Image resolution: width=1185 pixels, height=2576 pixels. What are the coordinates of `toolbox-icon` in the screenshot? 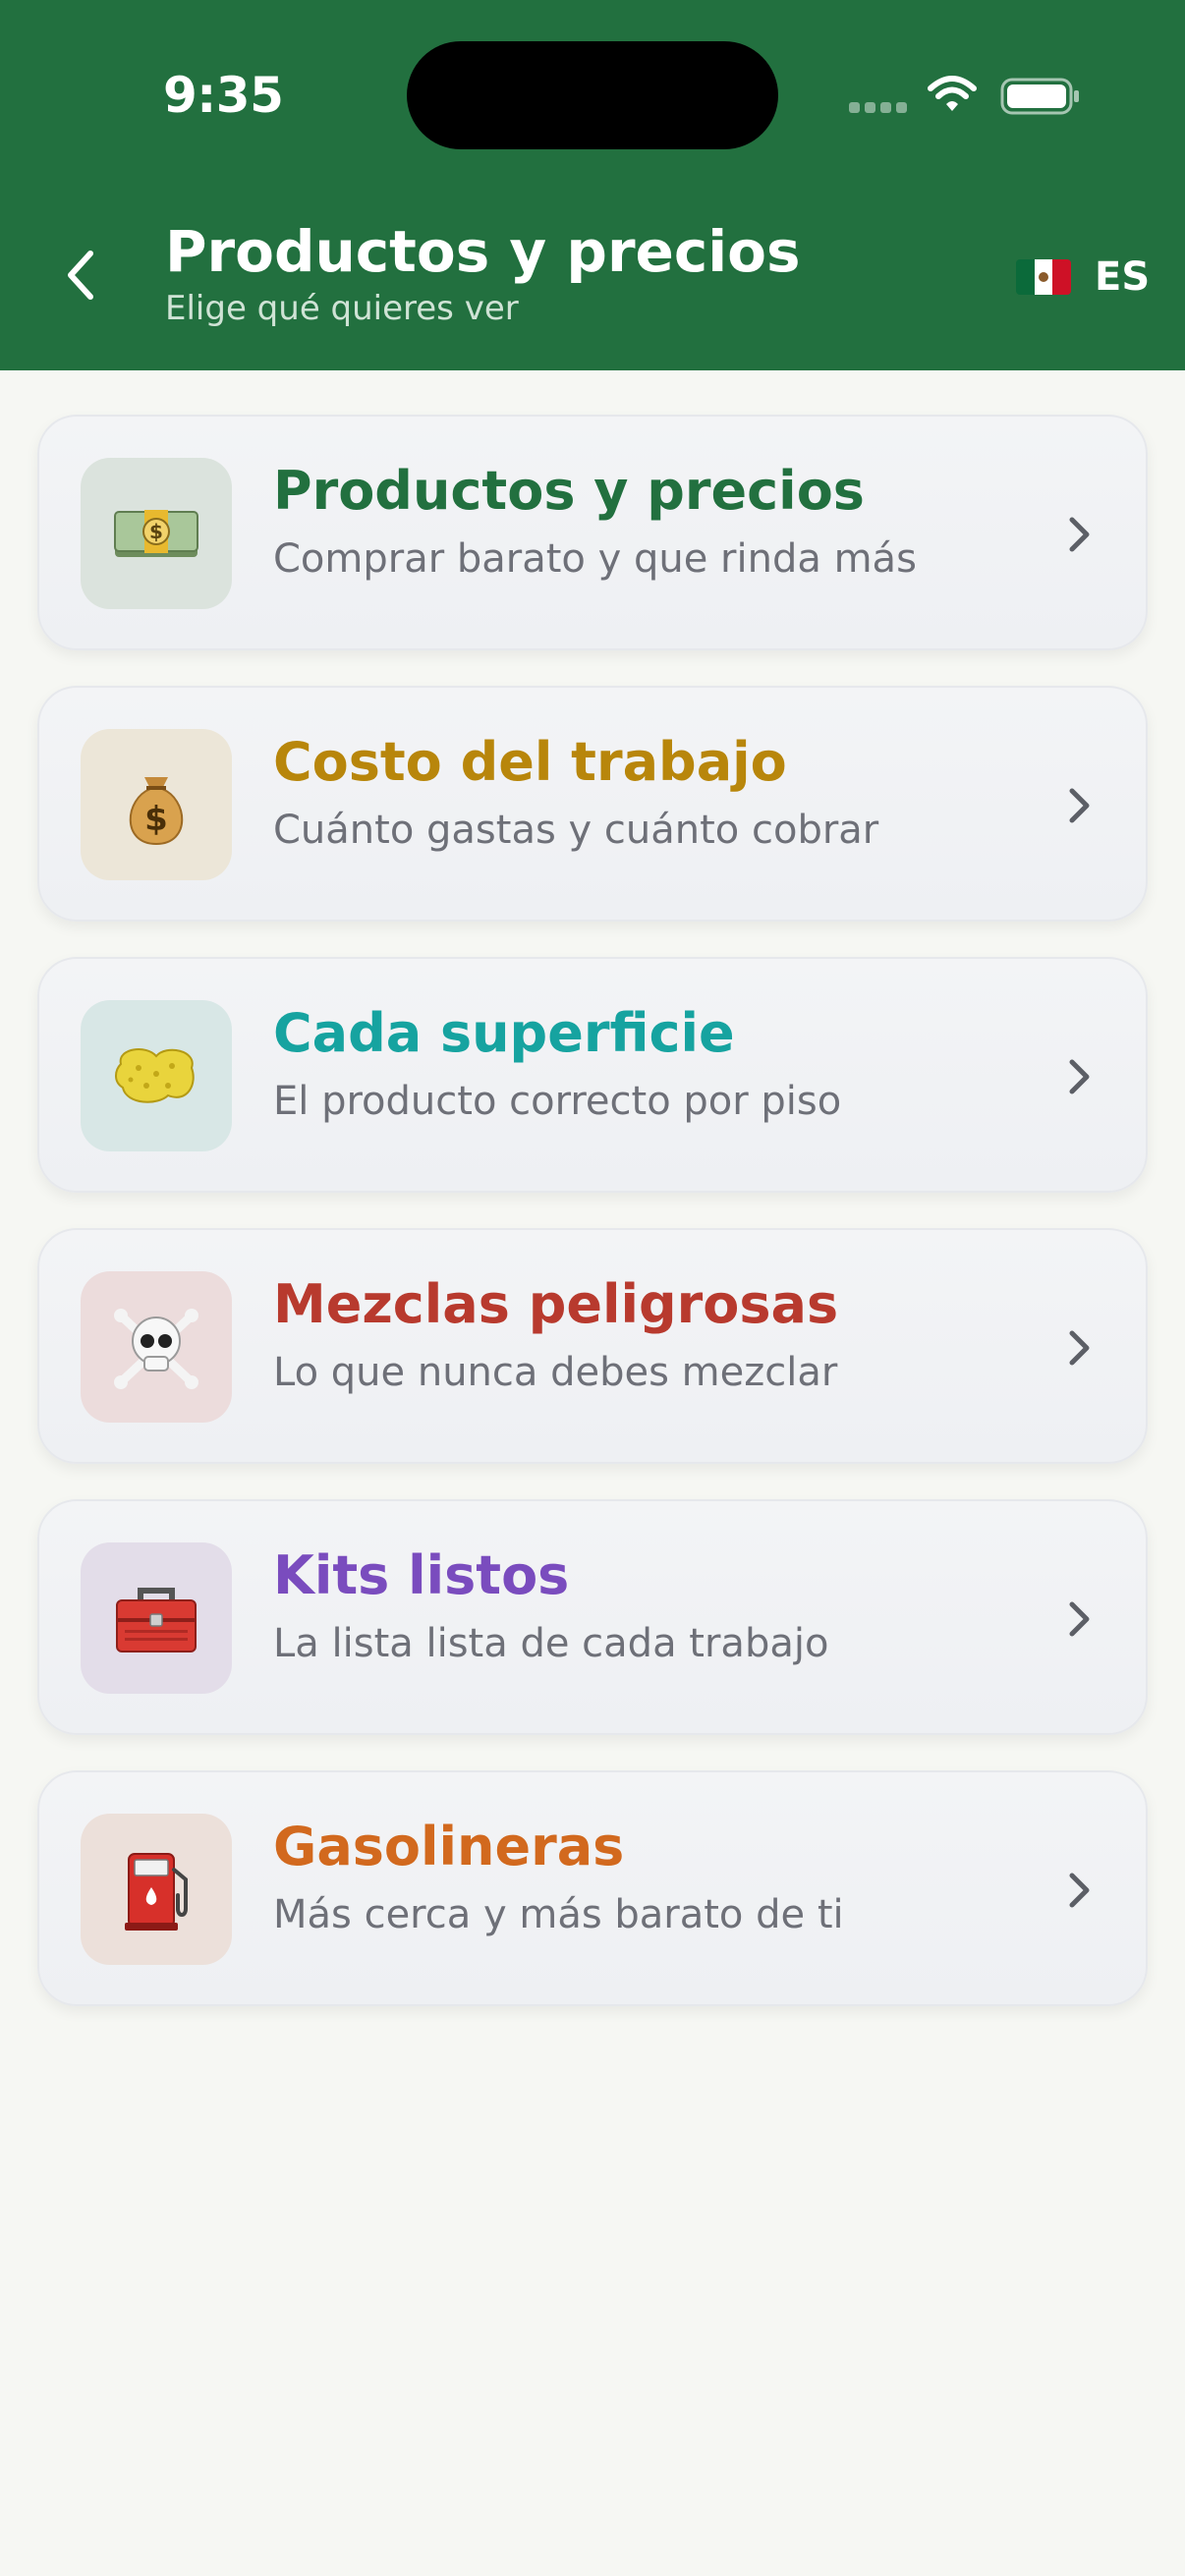 It's located at (156, 1620).